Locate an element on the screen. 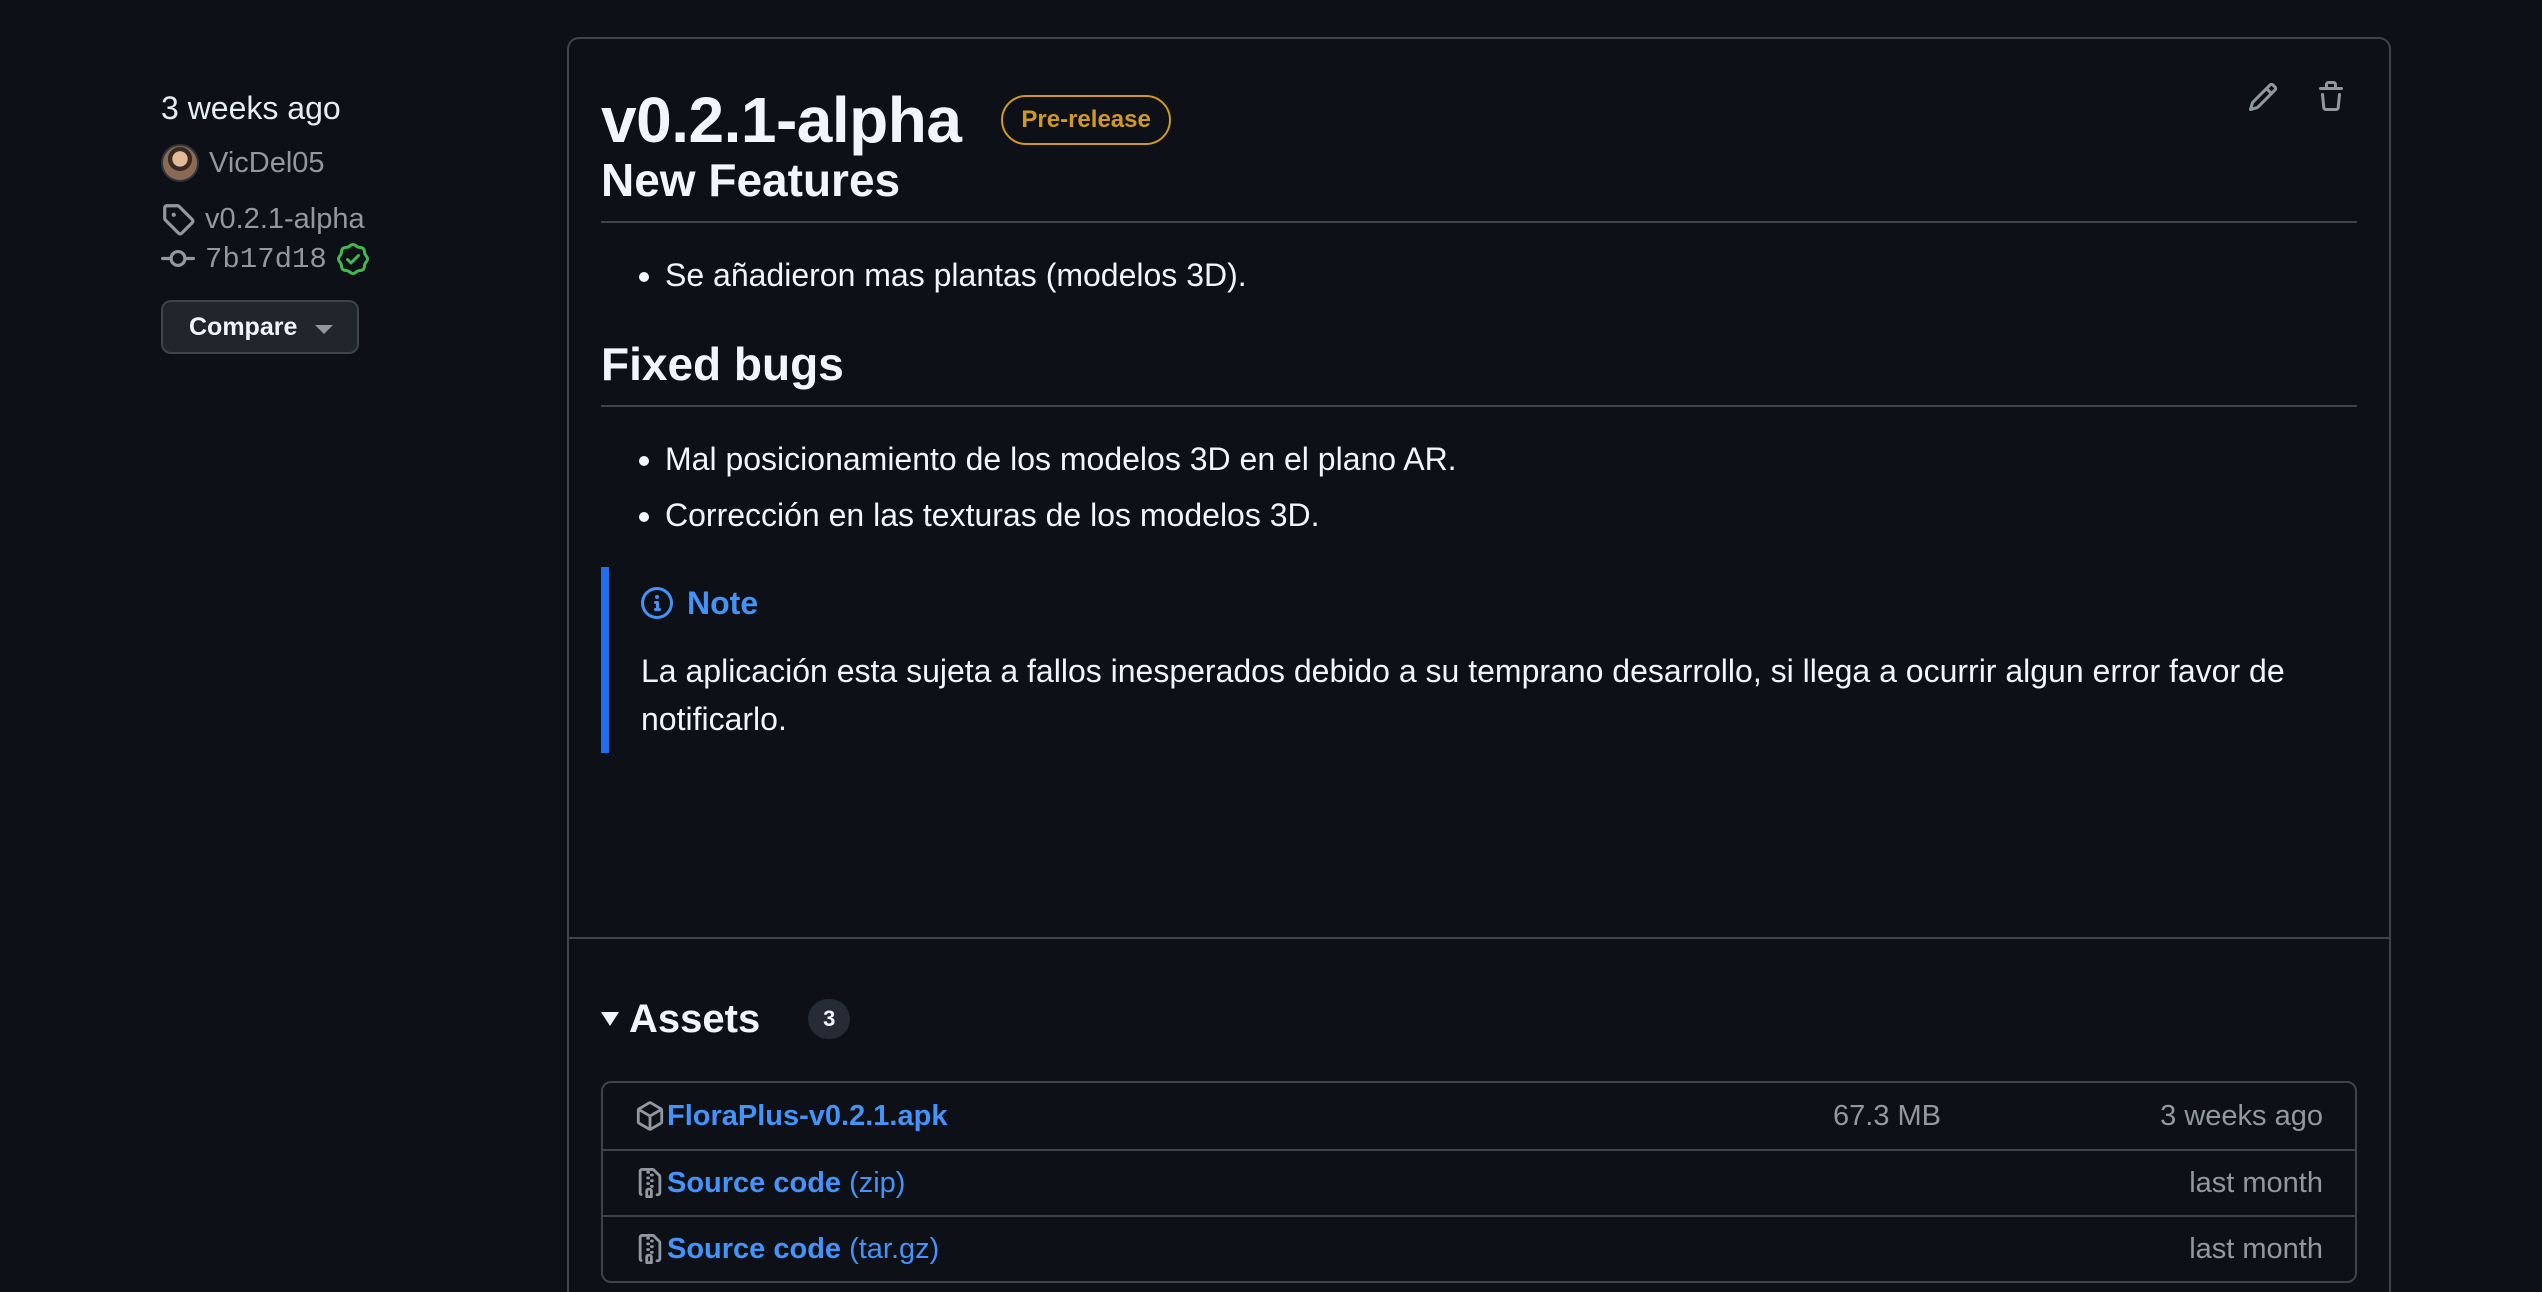 The image size is (2542, 1292). chevron-down-icon is located at coordinates (324, 329).